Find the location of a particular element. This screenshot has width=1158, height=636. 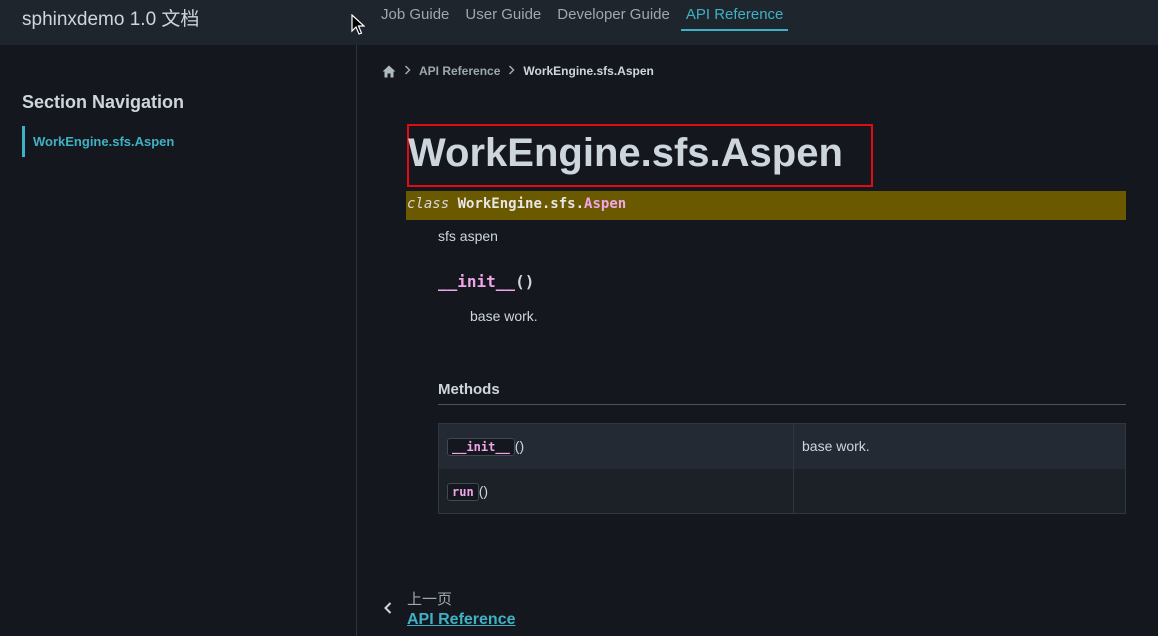

mouse-cursor-icon is located at coordinates (358, 24).